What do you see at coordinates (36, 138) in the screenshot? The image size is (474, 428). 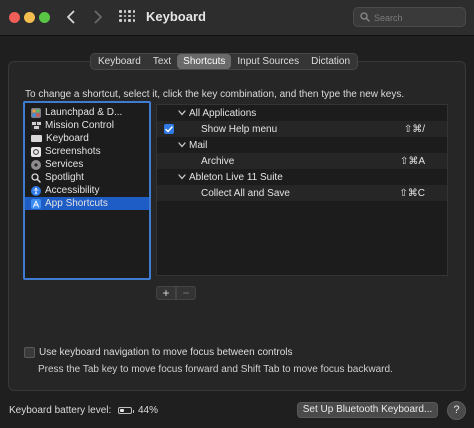 I see `keyboard-icon` at bounding box center [36, 138].